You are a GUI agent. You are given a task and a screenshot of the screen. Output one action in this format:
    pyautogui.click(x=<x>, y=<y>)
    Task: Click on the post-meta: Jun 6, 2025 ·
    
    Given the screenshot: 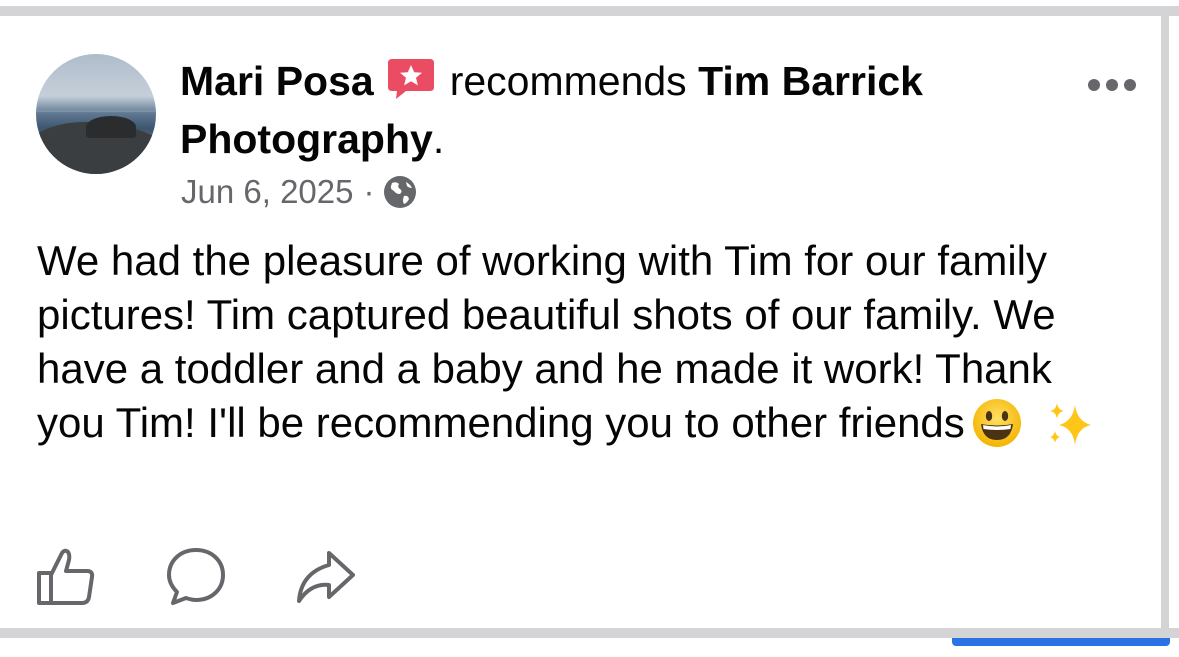 What is the action you would take?
    pyautogui.click(x=299, y=192)
    